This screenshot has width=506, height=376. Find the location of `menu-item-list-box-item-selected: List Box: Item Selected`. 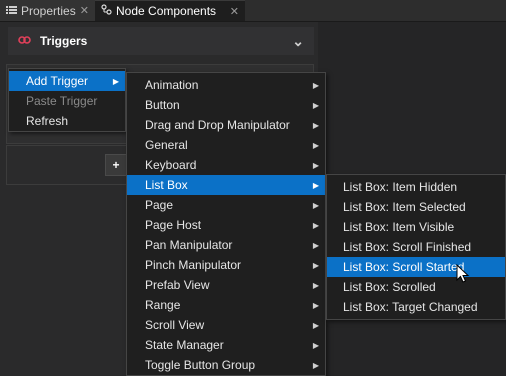

menu-item-list-box-item-selected: List Box: Item Selected is located at coordinates (416, 207).